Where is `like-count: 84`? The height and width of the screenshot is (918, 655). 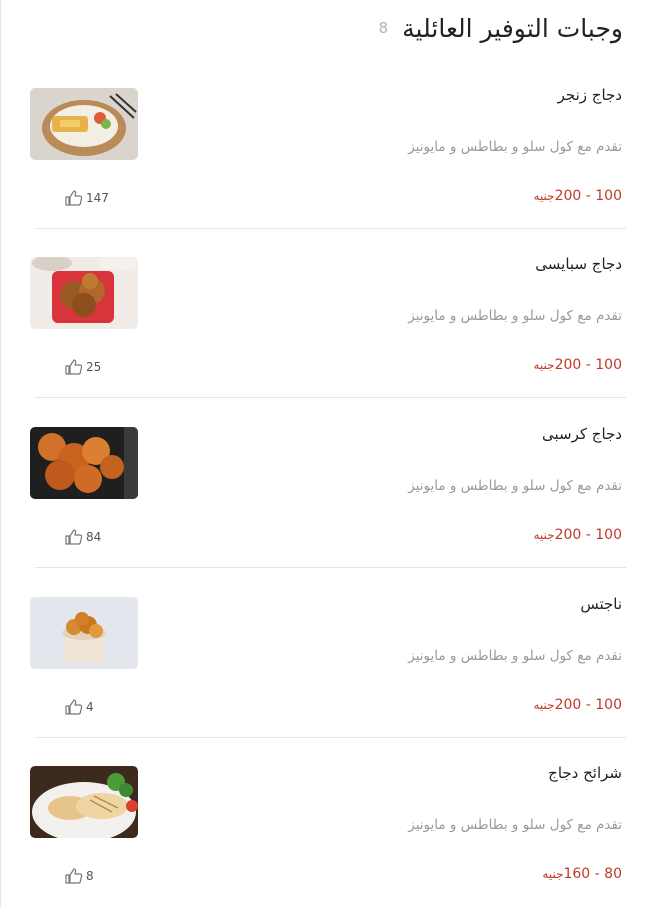 like-count: 84 is located at coordinates (94, 537).